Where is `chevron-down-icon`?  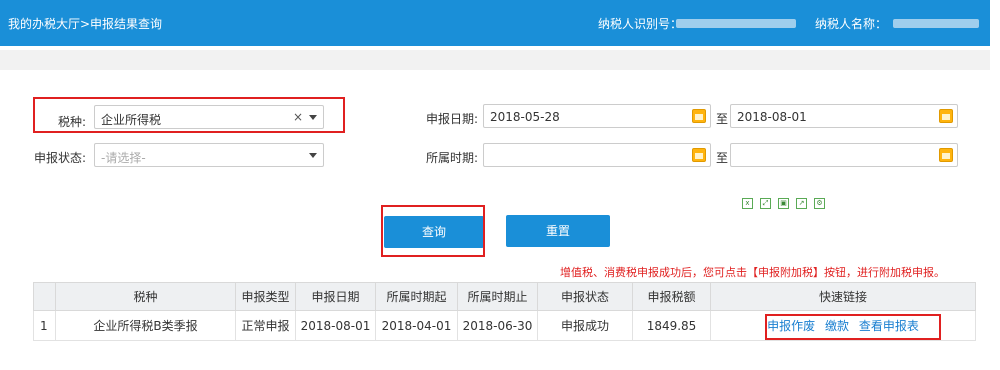
chevron-down-icon is located at coordinates (313, 155).